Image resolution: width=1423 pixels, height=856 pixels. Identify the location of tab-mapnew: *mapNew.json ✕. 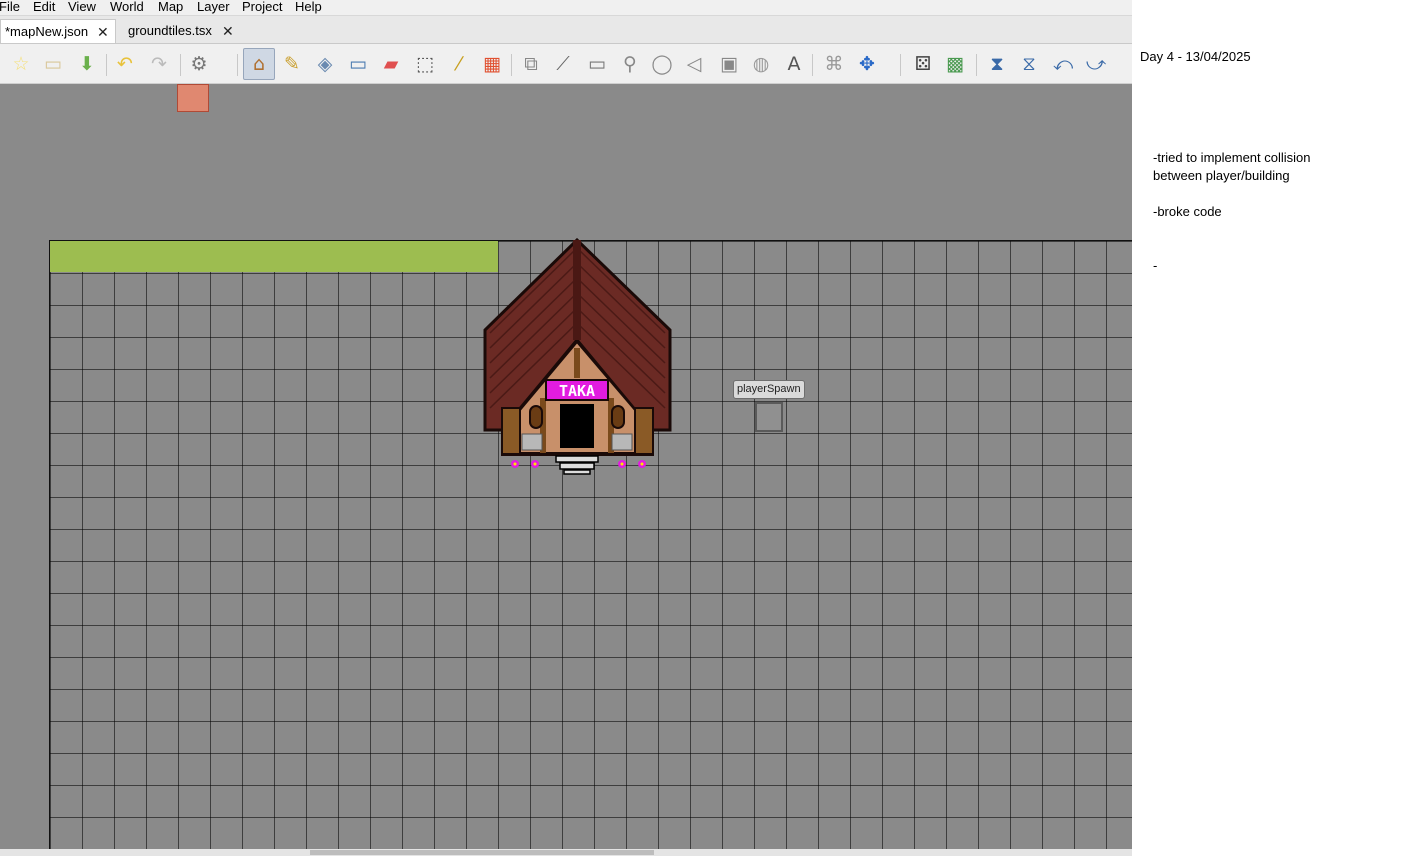
(58, 31).